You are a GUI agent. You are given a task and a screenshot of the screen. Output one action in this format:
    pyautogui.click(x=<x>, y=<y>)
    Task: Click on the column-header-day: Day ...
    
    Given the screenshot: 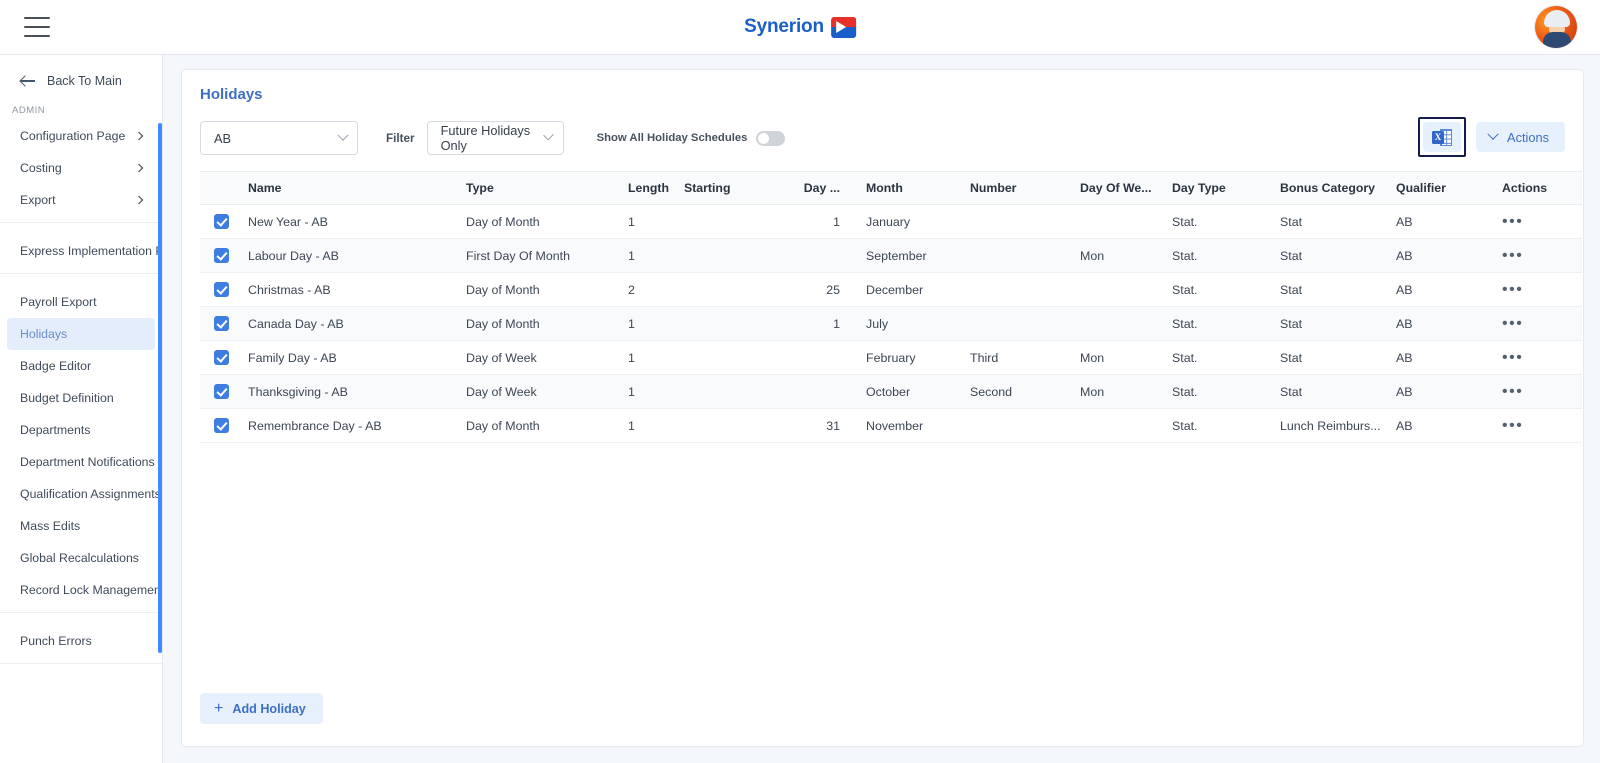 What is the action you would take?
    pyautogui.click(x=830, y=188)
    